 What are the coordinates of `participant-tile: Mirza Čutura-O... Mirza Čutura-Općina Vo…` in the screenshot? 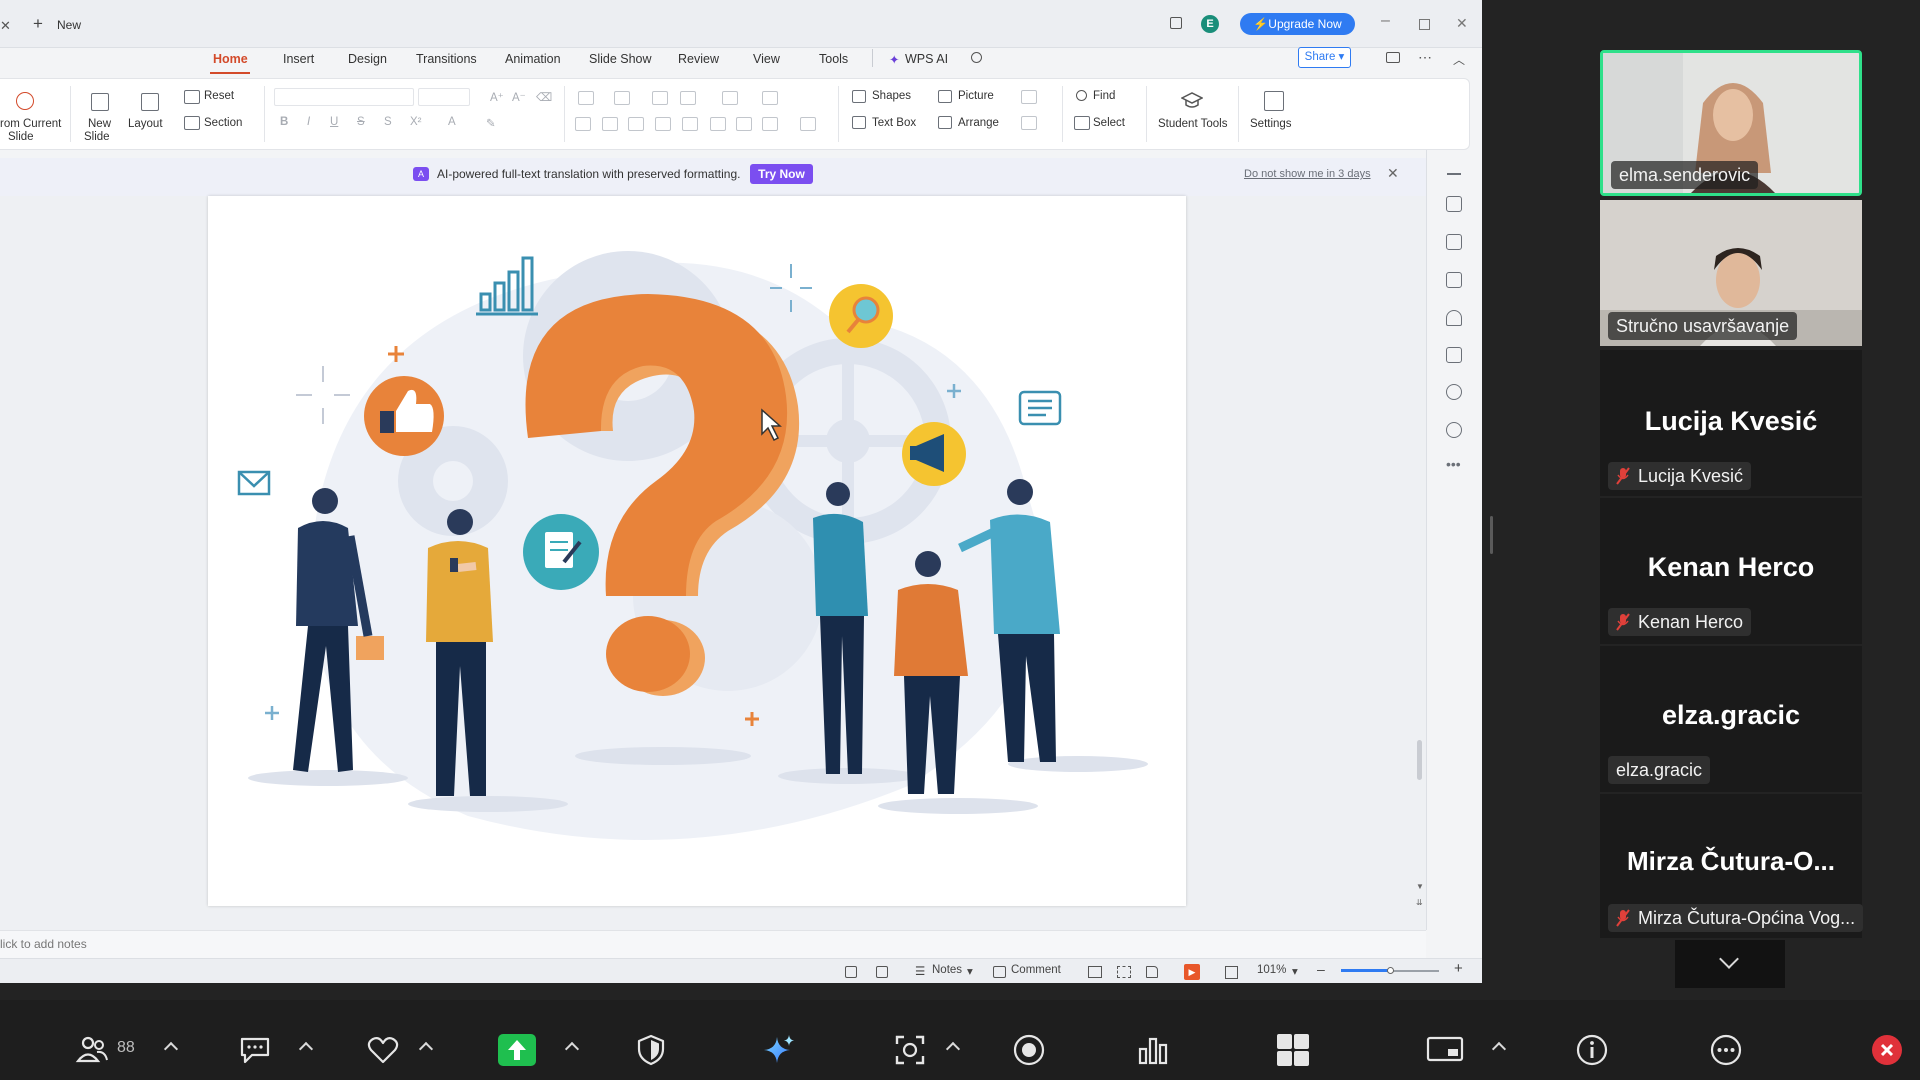 It's located at (1732, 866).